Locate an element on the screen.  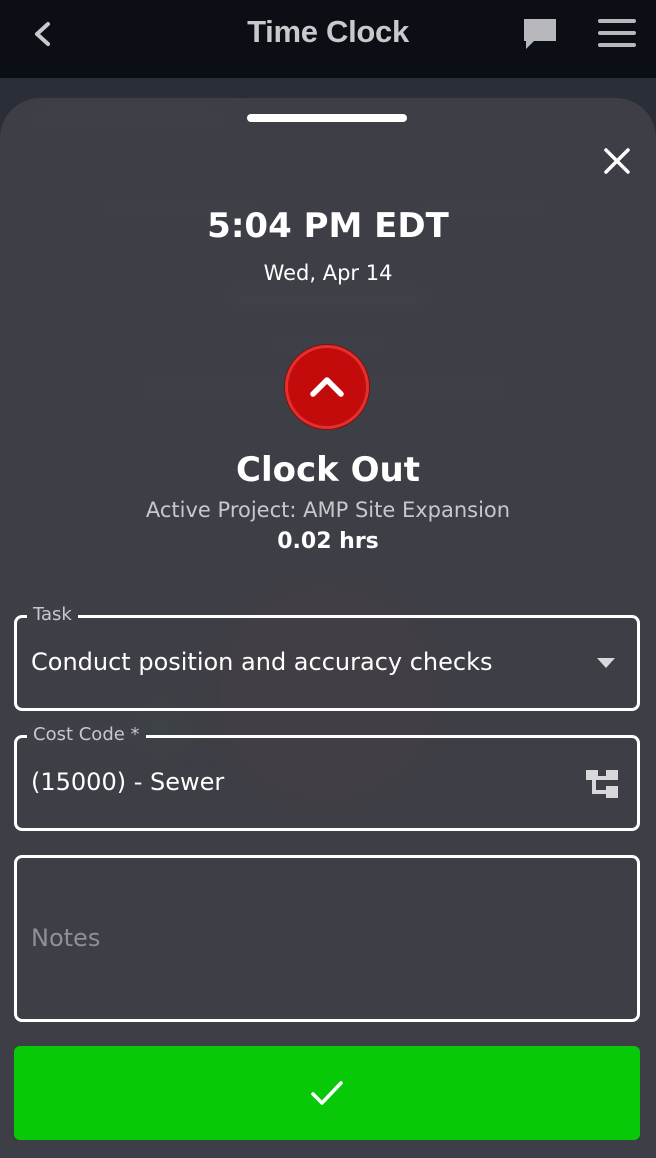
task-label: Task is located at coordinates (52, 615).